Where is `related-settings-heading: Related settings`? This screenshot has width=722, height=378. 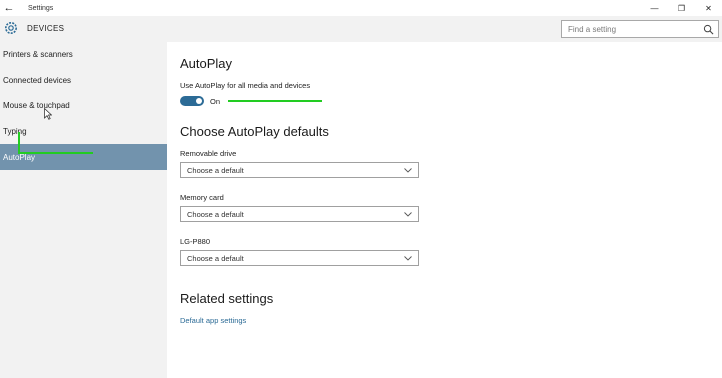
related-settings-heading: Related settings is located at coordinates (227, 298).